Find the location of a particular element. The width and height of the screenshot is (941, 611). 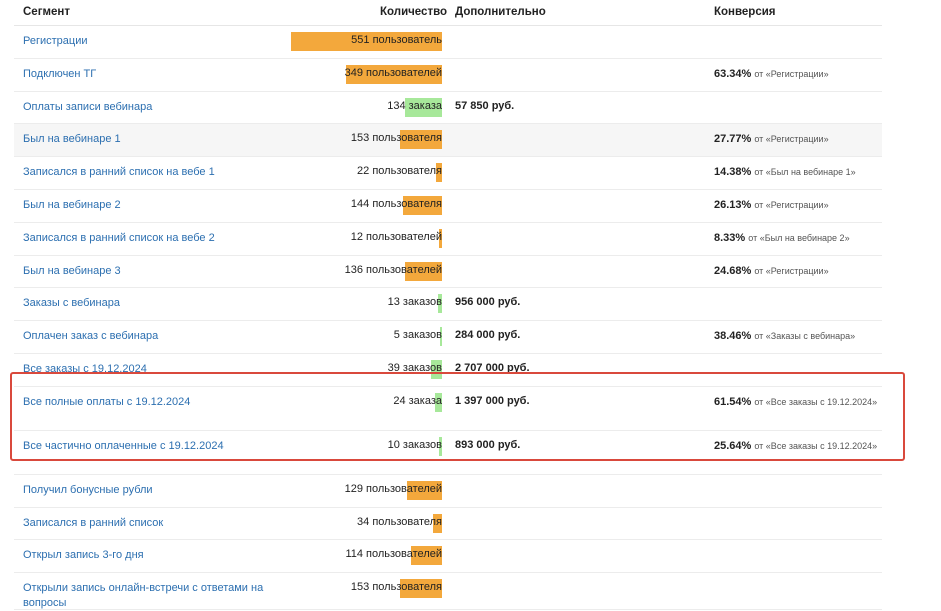

quantity-cell: 12 пользователей is located at coordinates (228, 239).